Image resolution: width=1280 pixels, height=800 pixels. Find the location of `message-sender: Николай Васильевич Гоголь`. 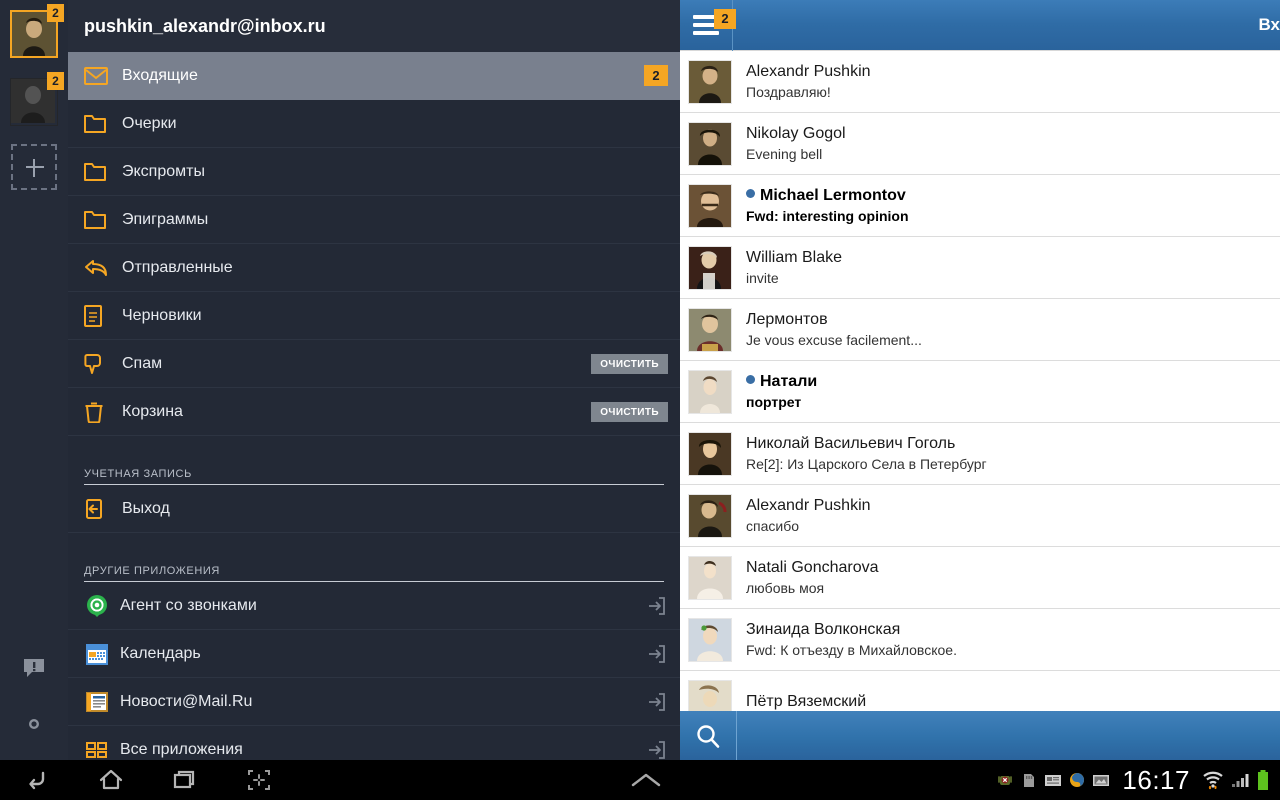

message-sender: Николай Васильевич Гоголь is located at coordinates (851, 443).